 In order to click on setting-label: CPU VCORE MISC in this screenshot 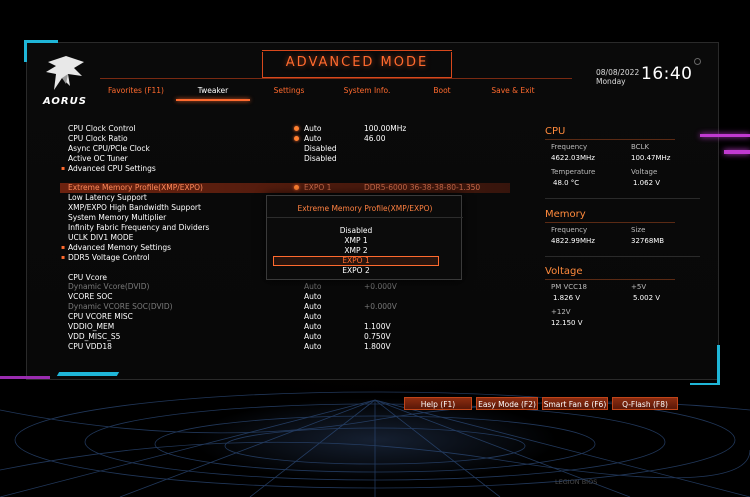, I will do `click(100, 317)`.